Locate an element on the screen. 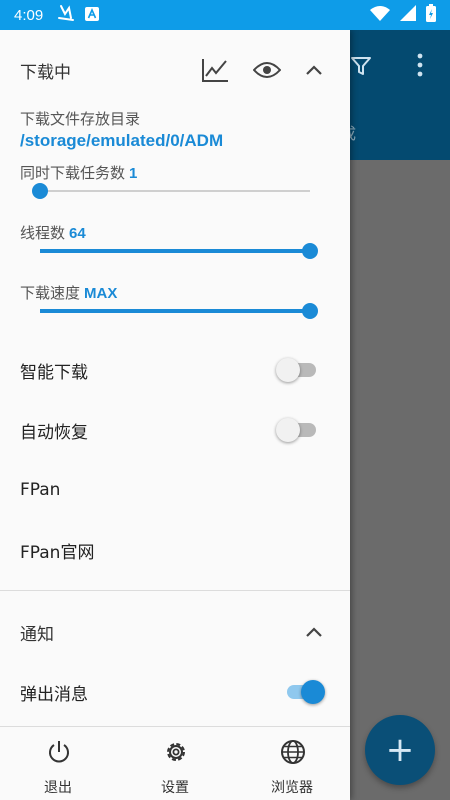 The width and height of the screenshot is (450, 800). wifi-icon is located at coordinates (380, 15).